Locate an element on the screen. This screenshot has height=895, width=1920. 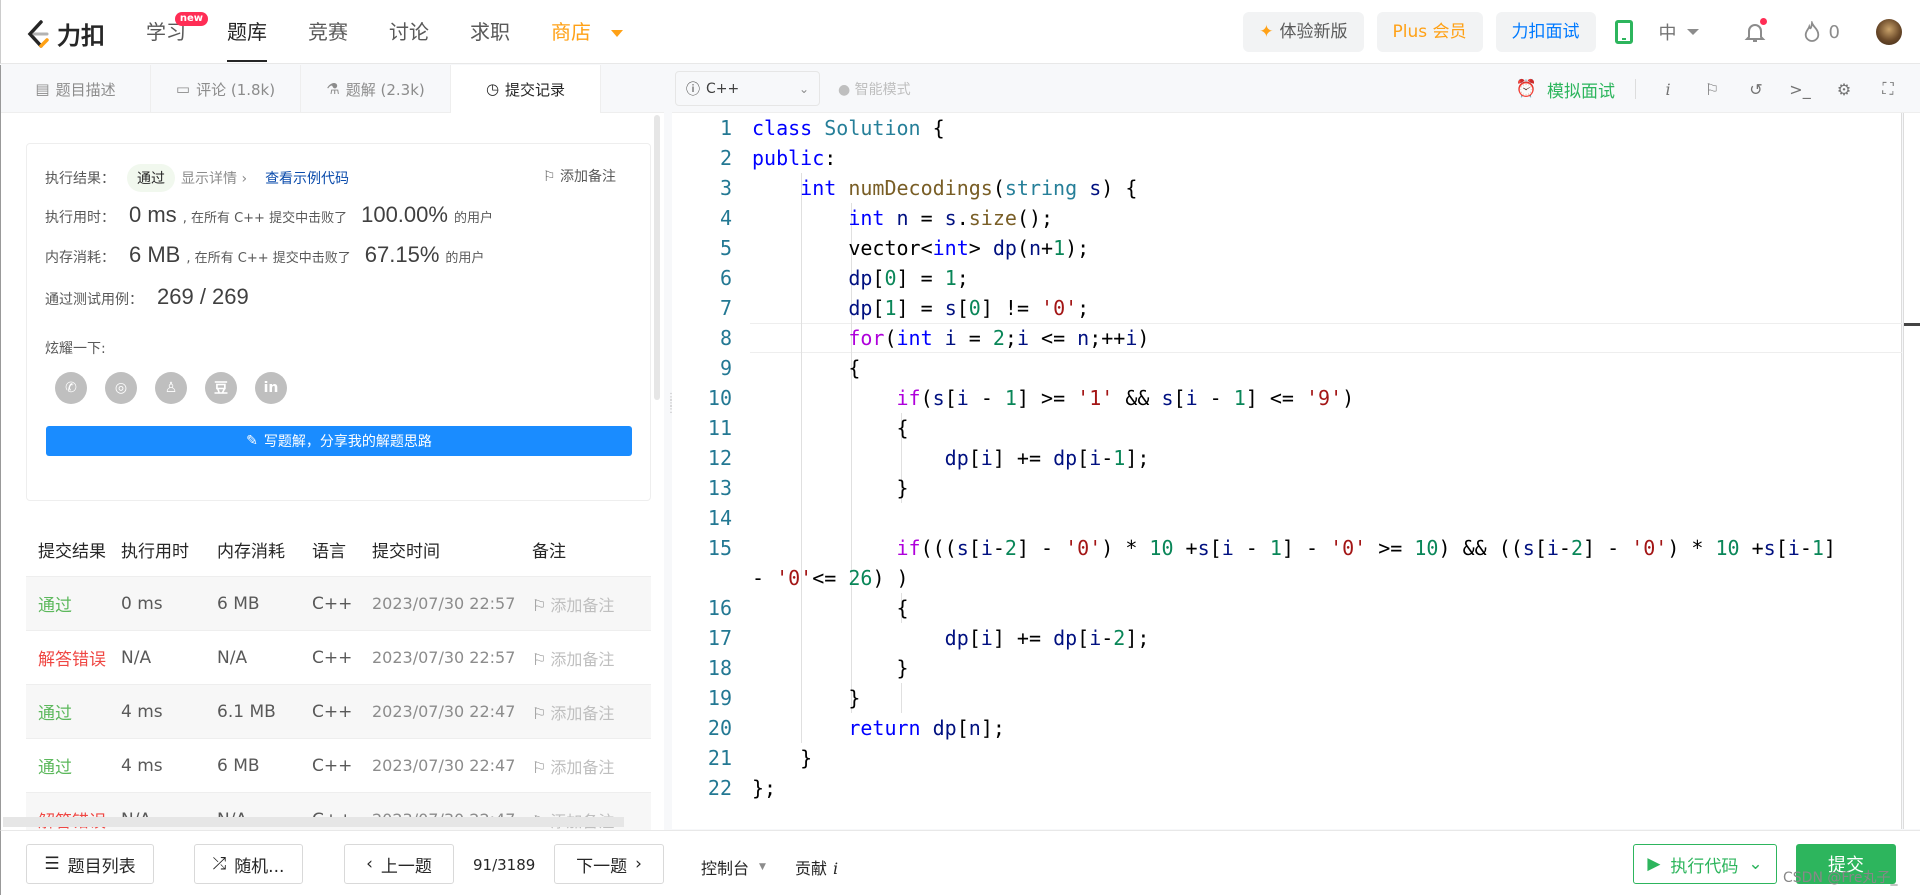
row-memory: 6 MB is located at coordinates (238, 765).